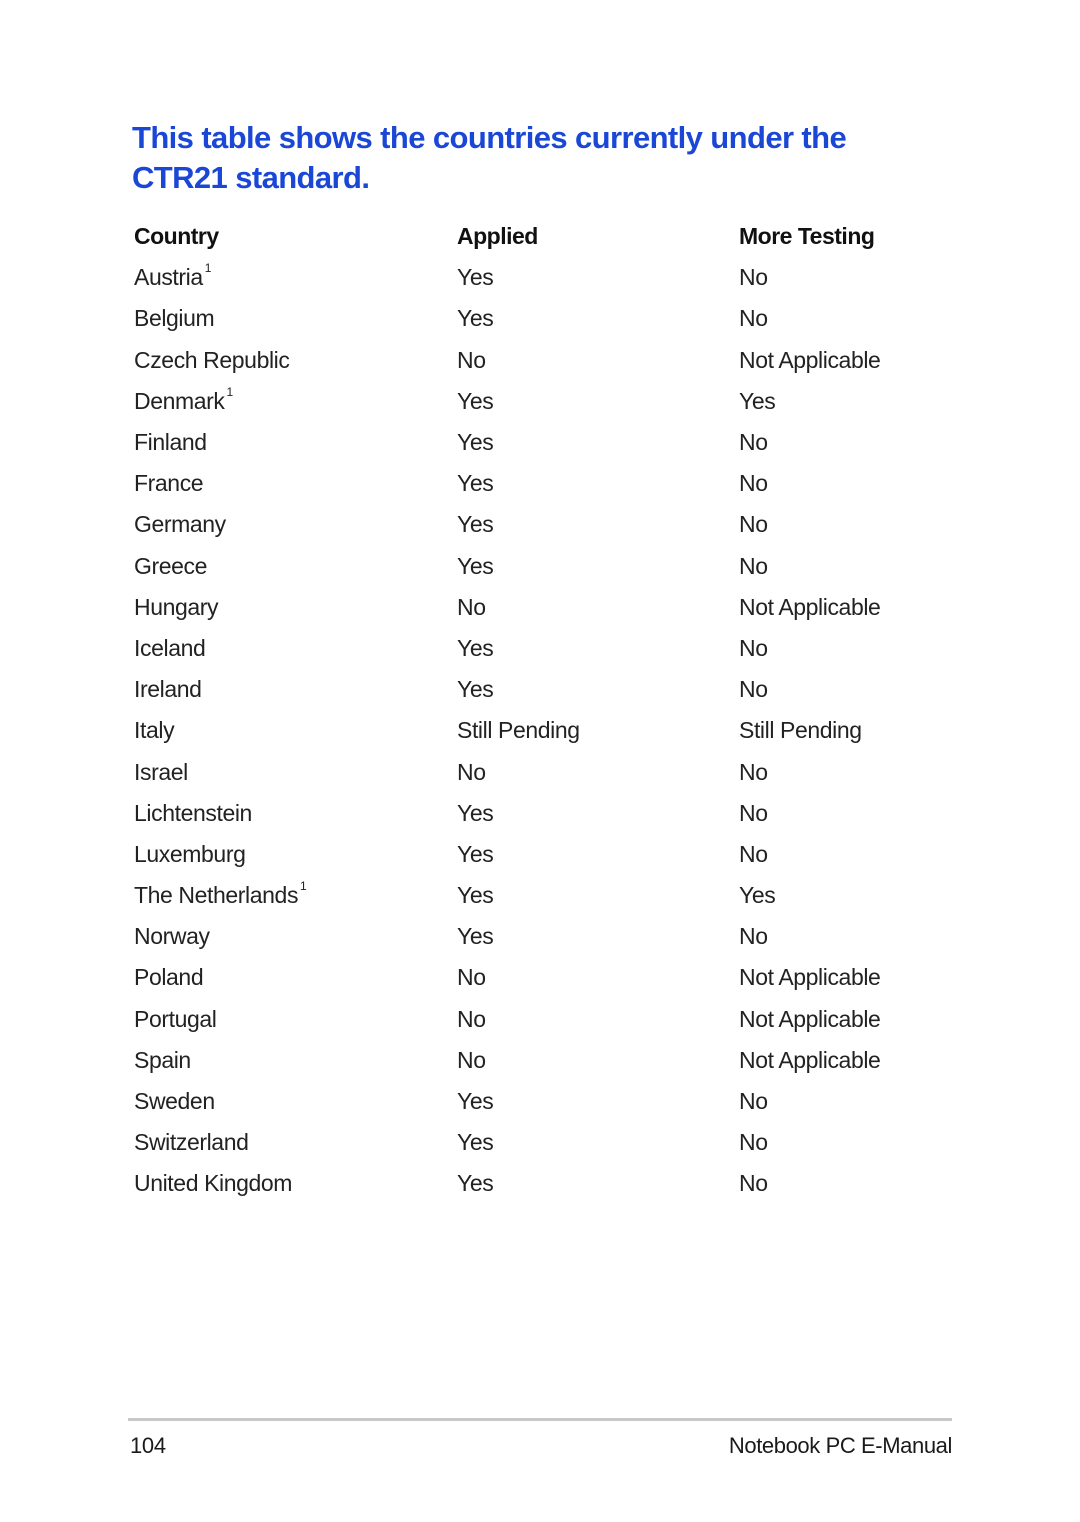  Describe the element at coordinates (295, 524) in the screenshot. I see `country-cell: Germany` at that location.